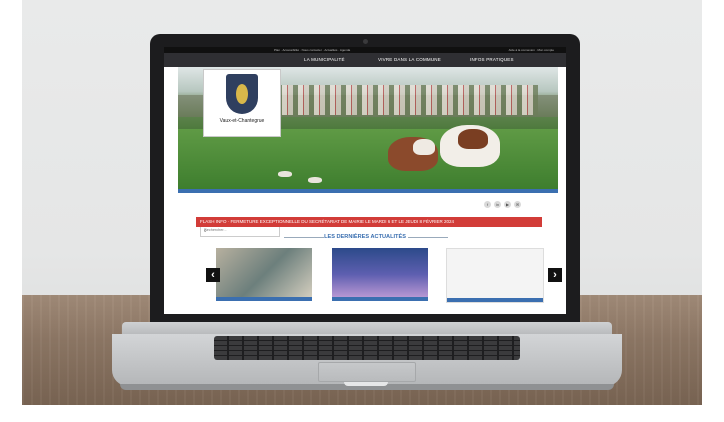  I want to click on camera-icon, so click(365, 41).